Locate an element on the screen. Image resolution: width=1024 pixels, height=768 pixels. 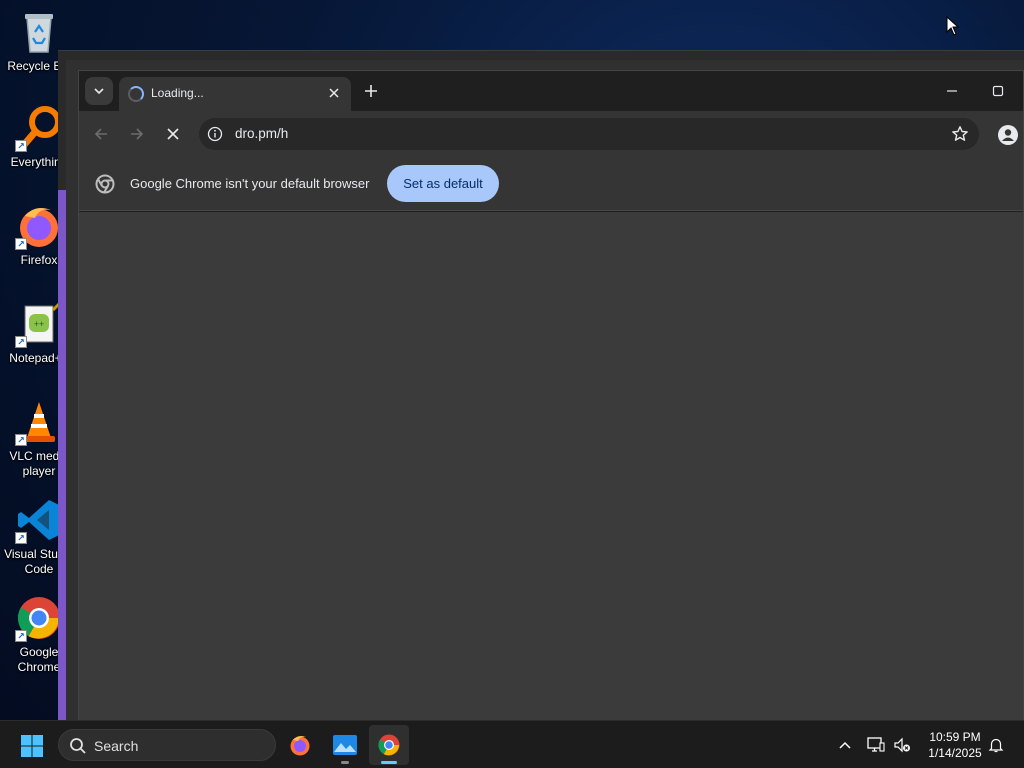
tab-close-button is located at coordinates (334, 93).